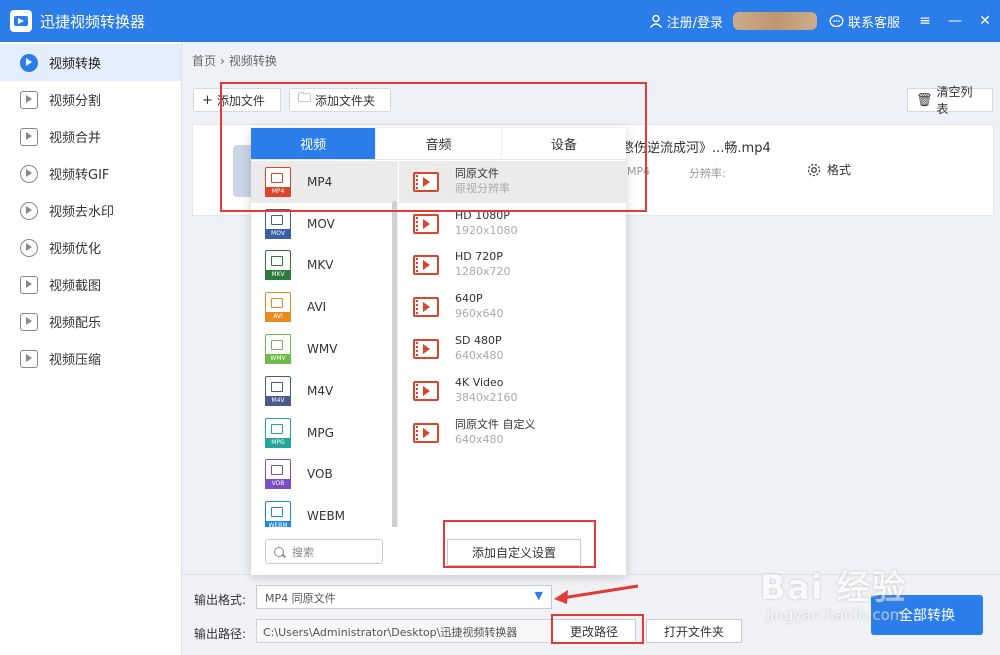 This screenshot has height=655, width=1000. I want to click on sidebar-item-screenshot: 视频截图, so click(90, 284).